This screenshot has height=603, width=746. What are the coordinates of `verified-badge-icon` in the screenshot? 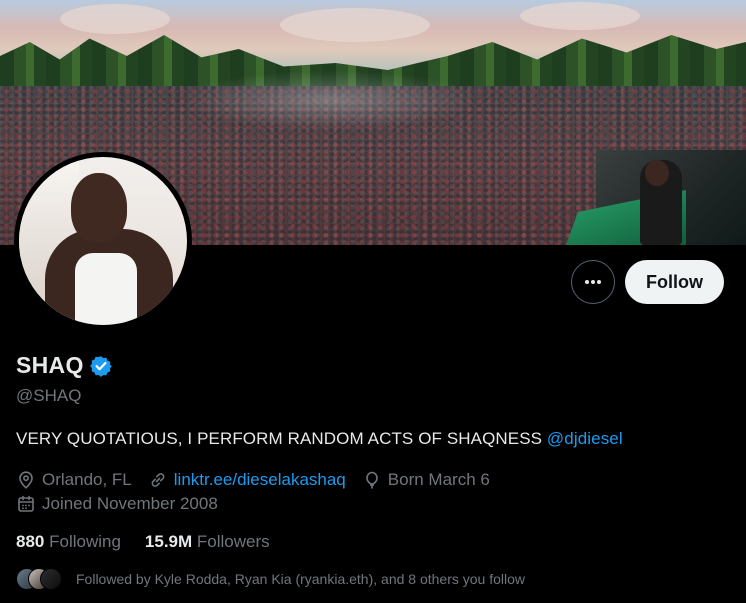 It's located at (100, 366).